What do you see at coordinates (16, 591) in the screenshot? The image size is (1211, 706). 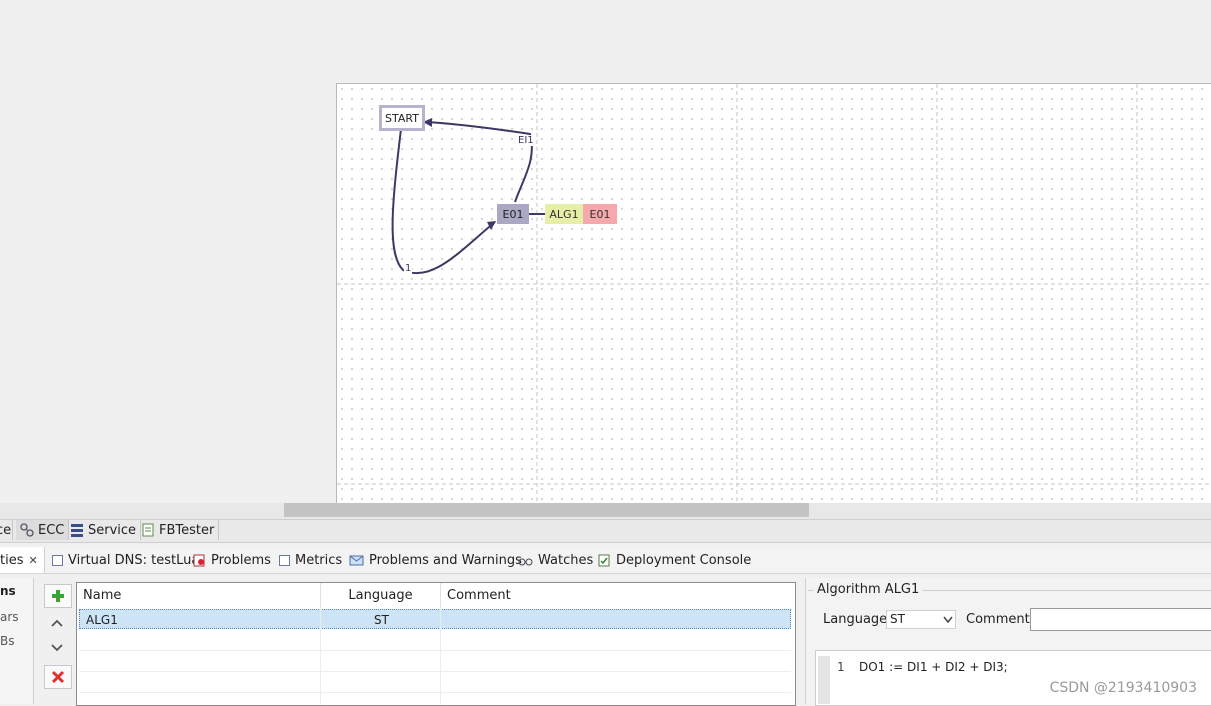 I see `side-item-algorithms: ns` at bounding box center [16, 591].